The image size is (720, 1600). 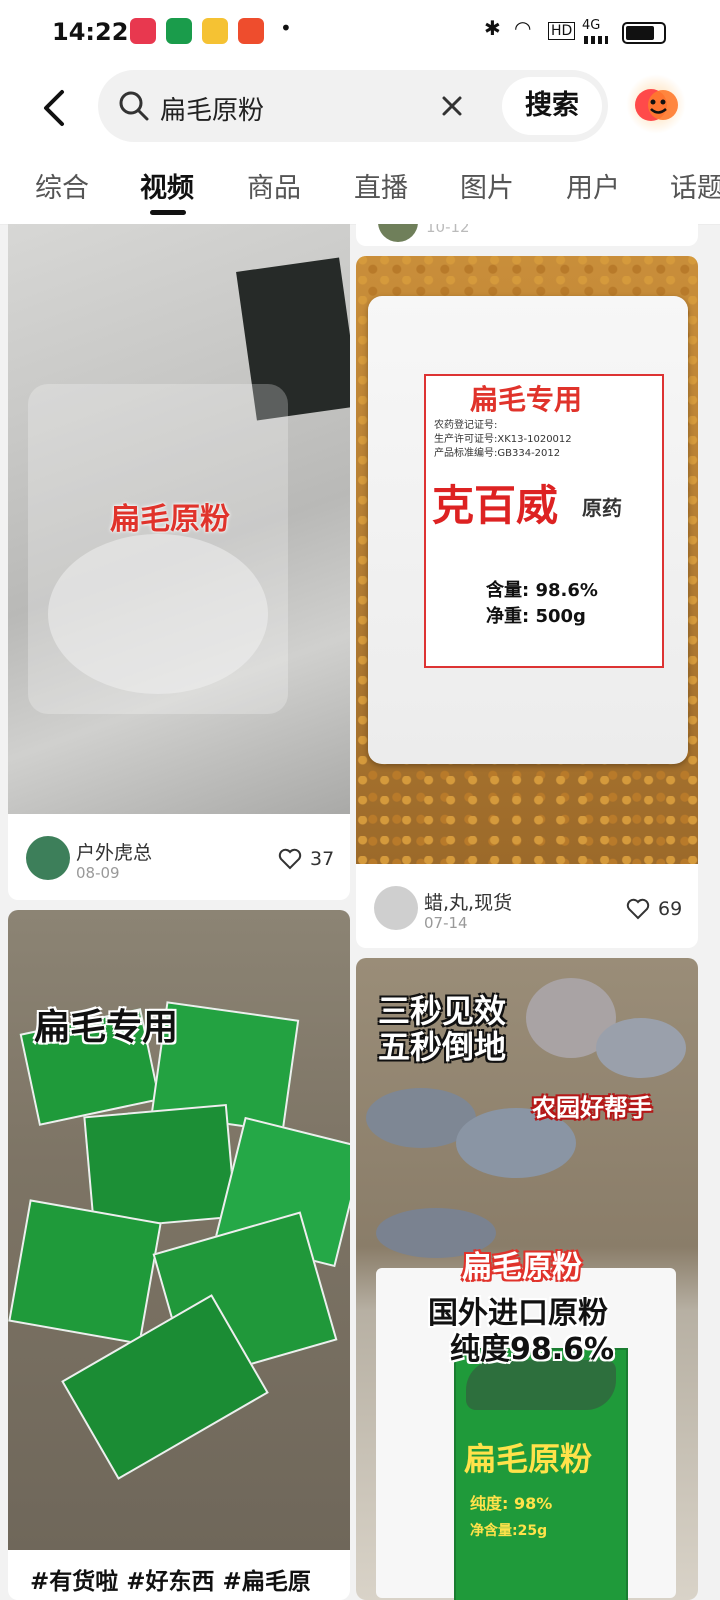 What do you see at coordinates (212, 108) in the screenshot?
I see `search-input: 扁毛原粉` at bounding box center [212, 108].